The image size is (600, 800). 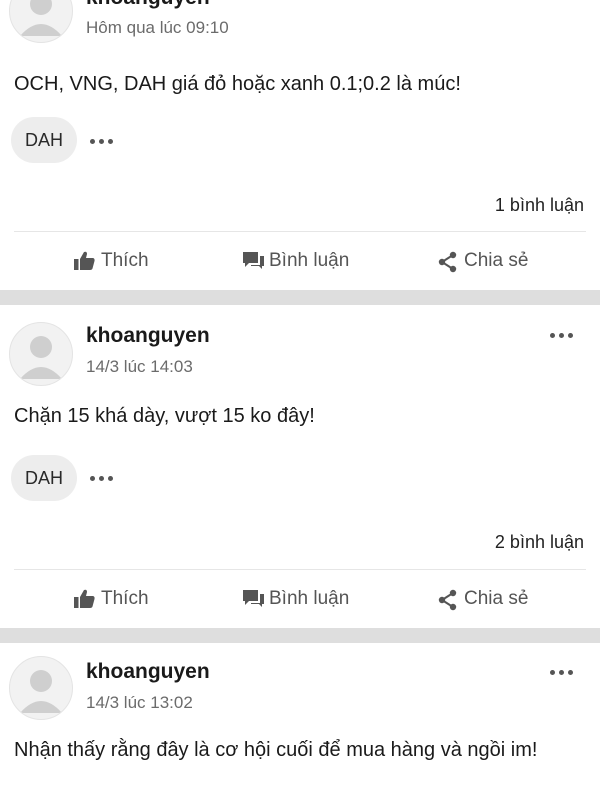 What do you see at coordinates (164, 416) in the screenshot?
I see `post-content: Chặn 15 khá dày, vượt 15 ko đây!` at bounding box center [164, 416].